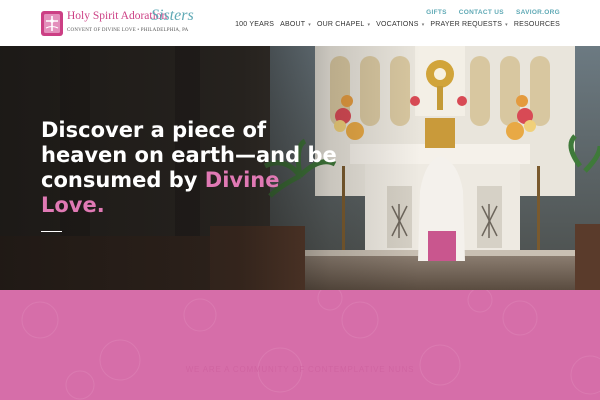  Describe the element at coordinates (481, 12) in the screenshot. I see `util-link-contact-us: CONTACT US` at that location.